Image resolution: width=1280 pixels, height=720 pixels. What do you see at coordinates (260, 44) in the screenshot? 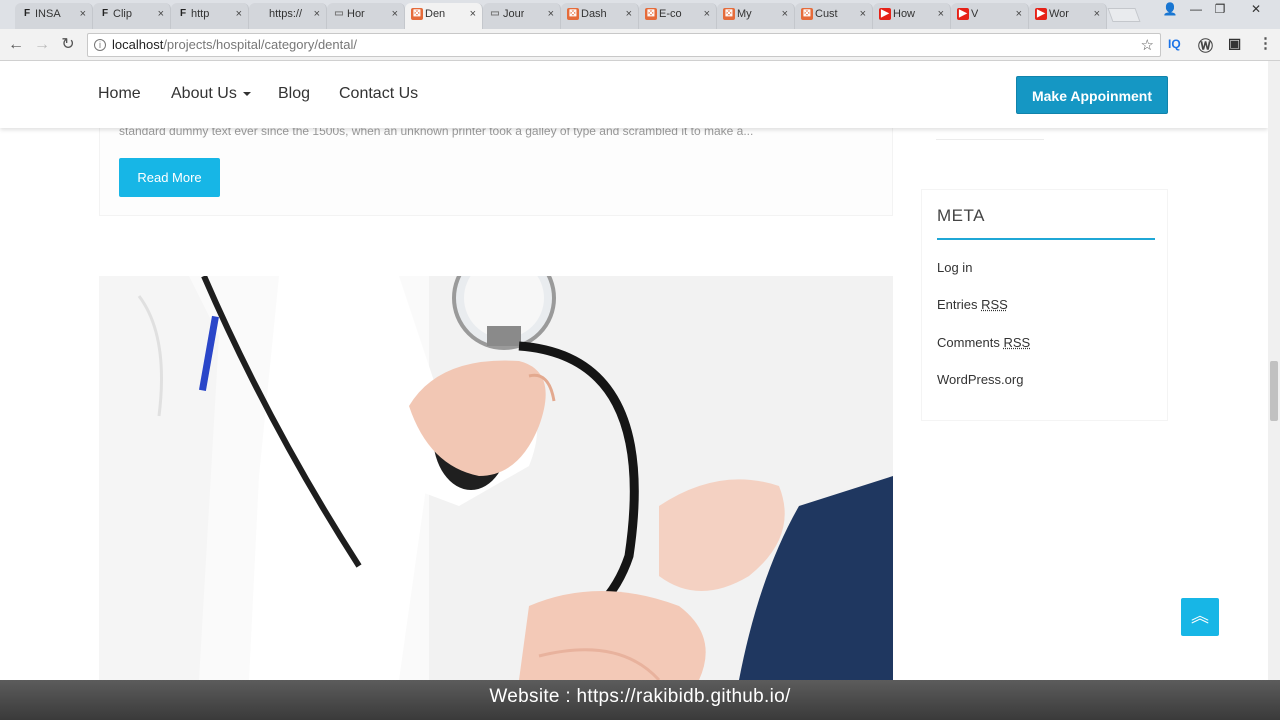
I see `url-path: /projects/hospital/category/dental/` at bounding box center [260, 44].